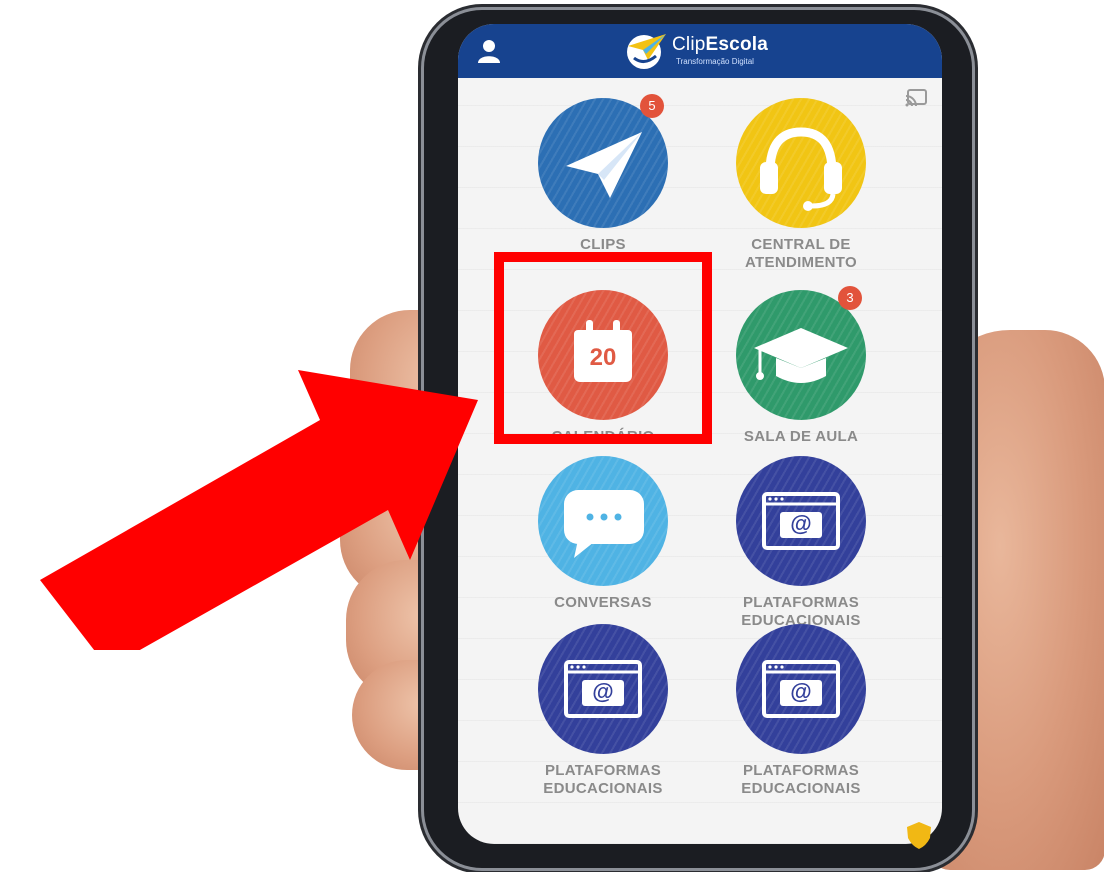  I want to click on highlight-box, so click(603, 348).